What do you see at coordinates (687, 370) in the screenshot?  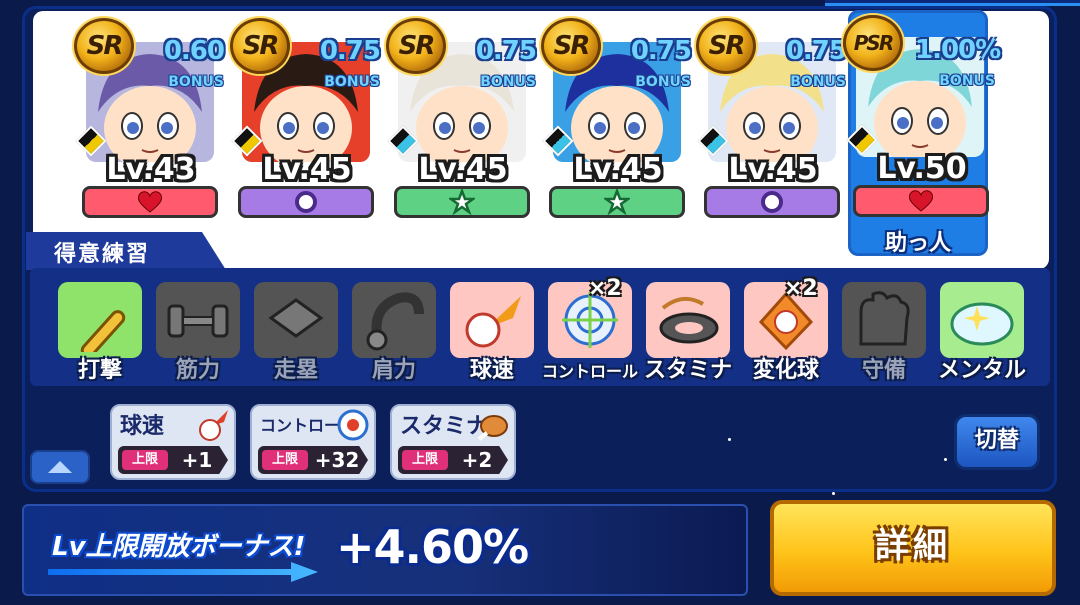 I see `practice-label: スタミナ` at bounding box center [687, 370].